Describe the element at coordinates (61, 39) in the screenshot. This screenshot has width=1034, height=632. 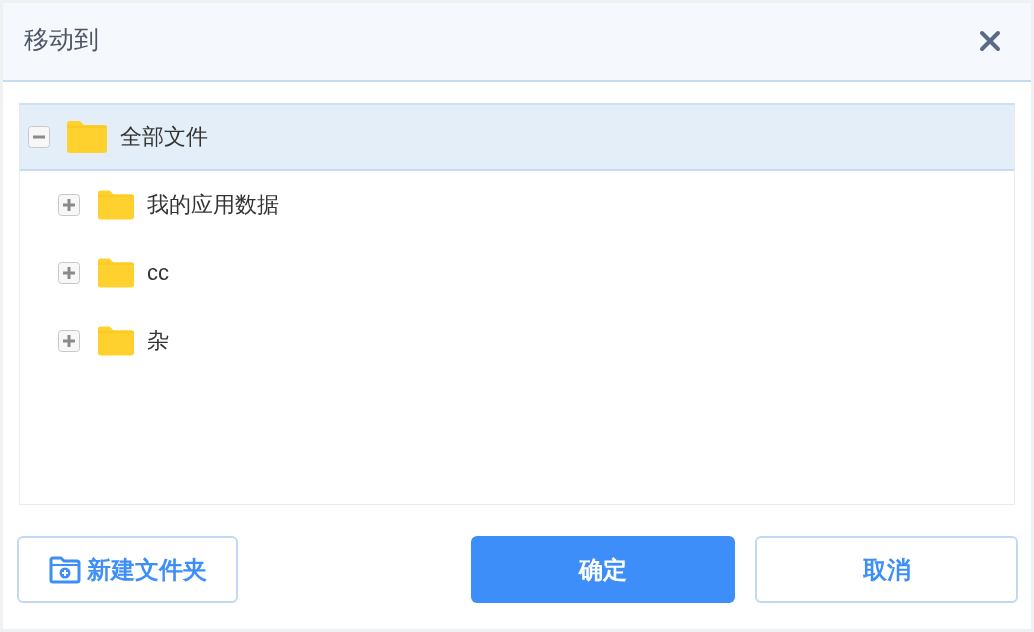
I see `dialog-title: 移动到` at that location.